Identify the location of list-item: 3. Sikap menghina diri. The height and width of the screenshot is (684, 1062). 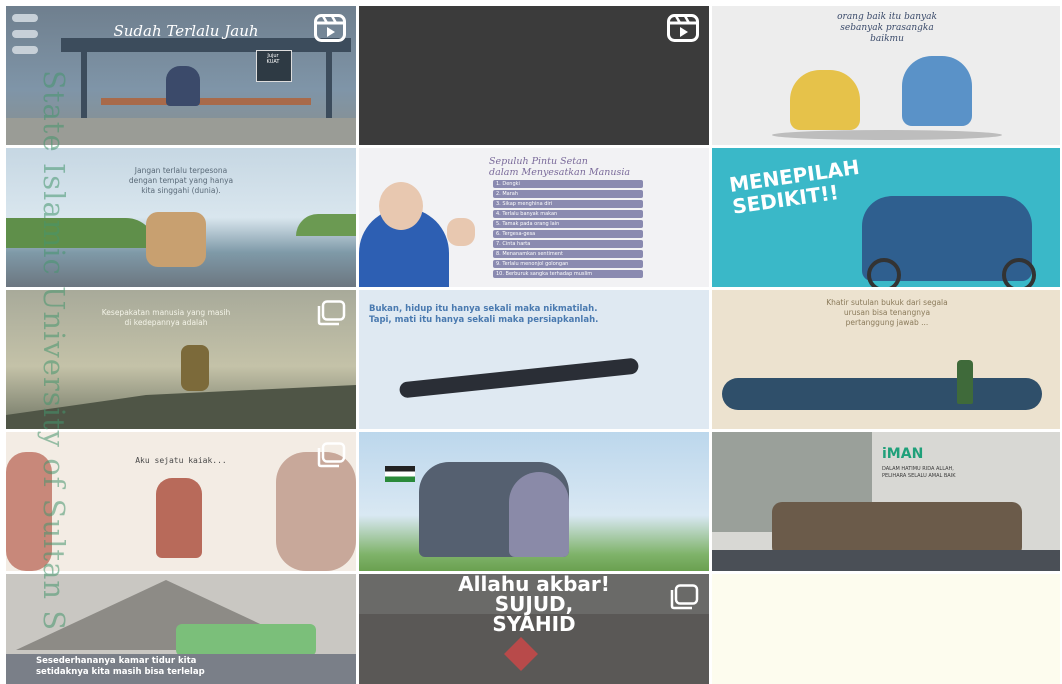
(568, 204).